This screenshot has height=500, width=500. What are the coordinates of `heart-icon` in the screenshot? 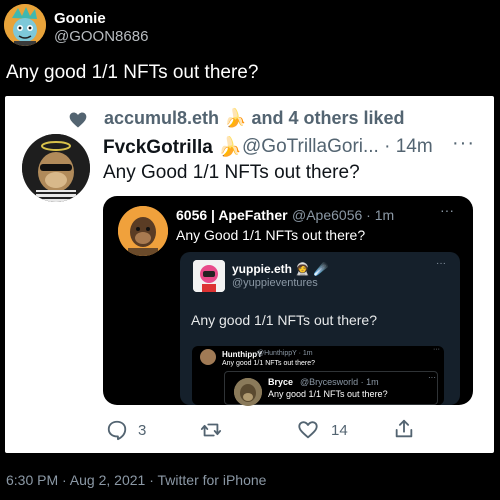 It's located at (78, 120).